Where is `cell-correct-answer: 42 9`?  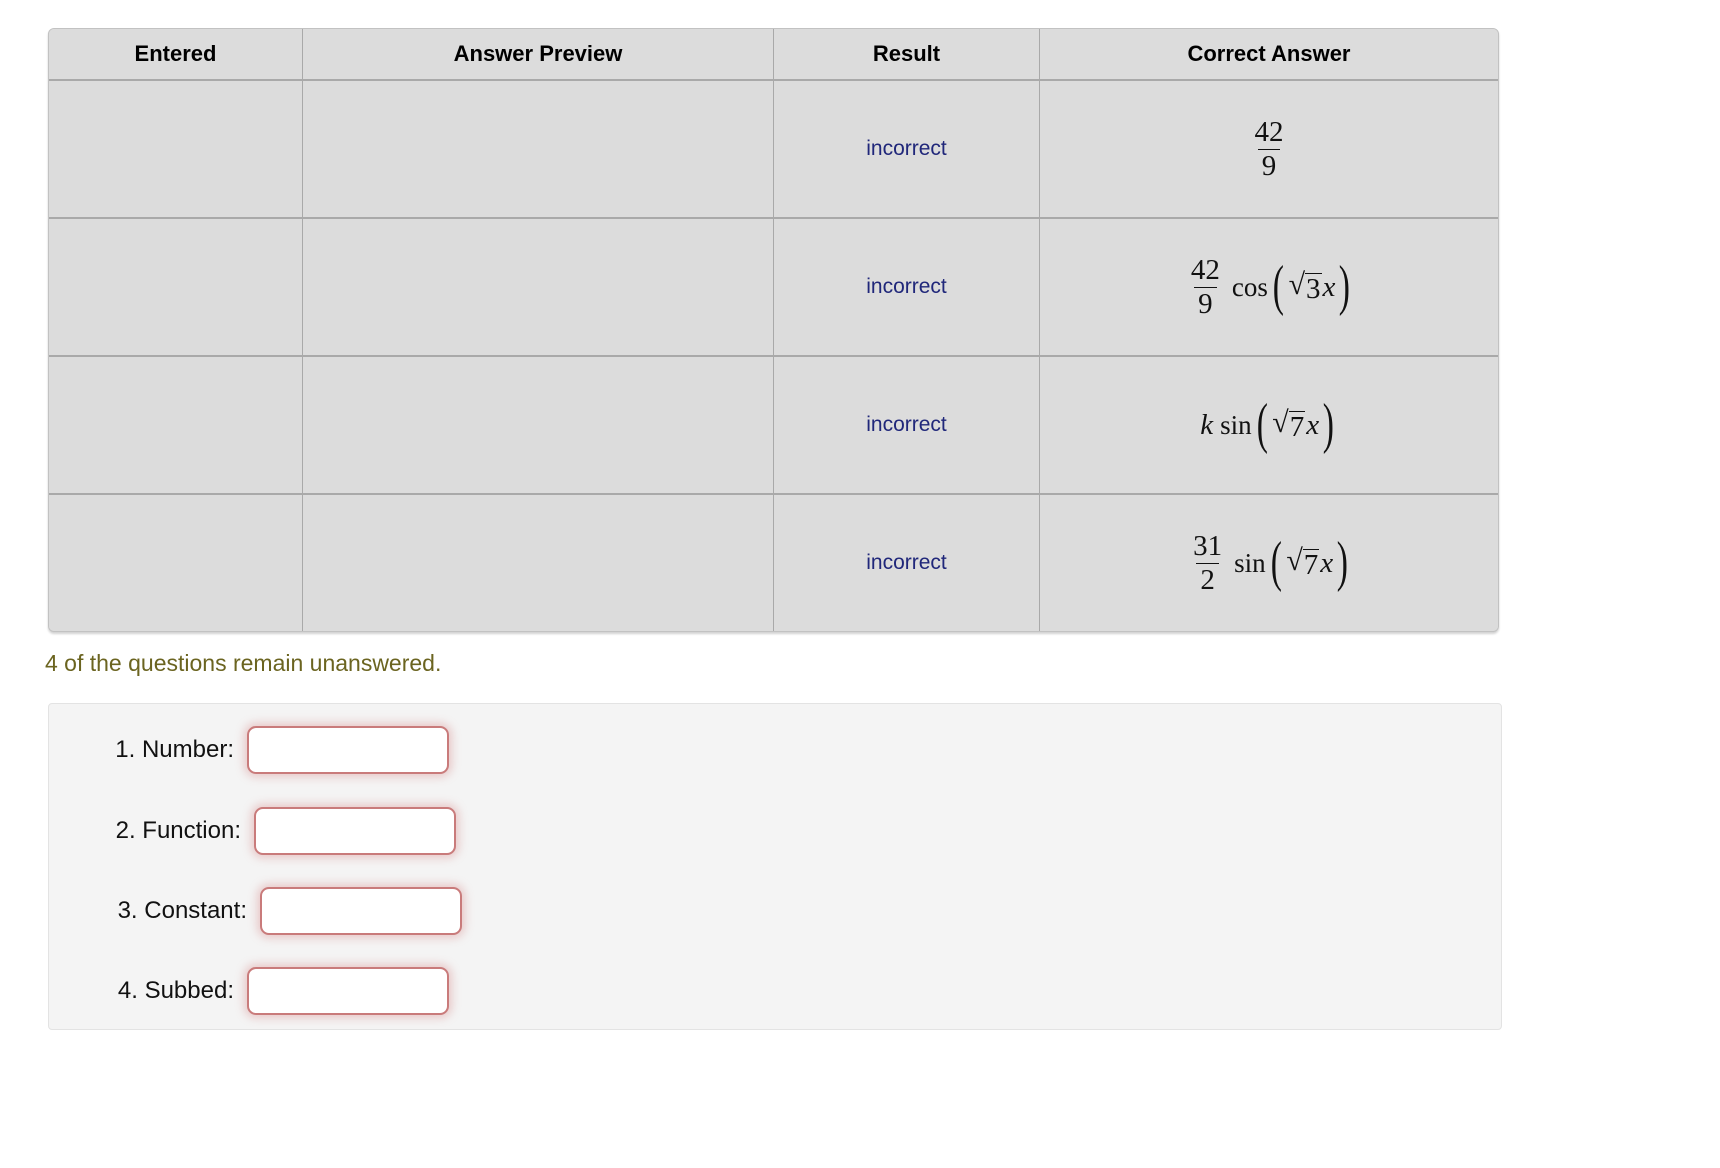 cell-correct-answer: 42 9 is located at coordinates (1269, 150).